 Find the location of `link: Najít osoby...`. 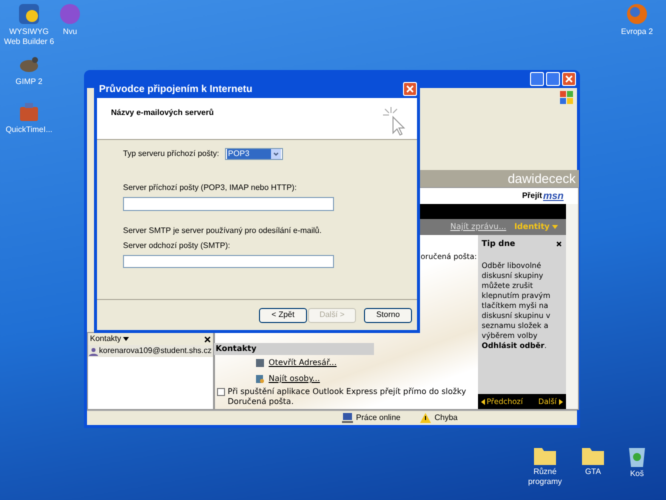

link: Najít osoby... is located at coordinates (294, 379).